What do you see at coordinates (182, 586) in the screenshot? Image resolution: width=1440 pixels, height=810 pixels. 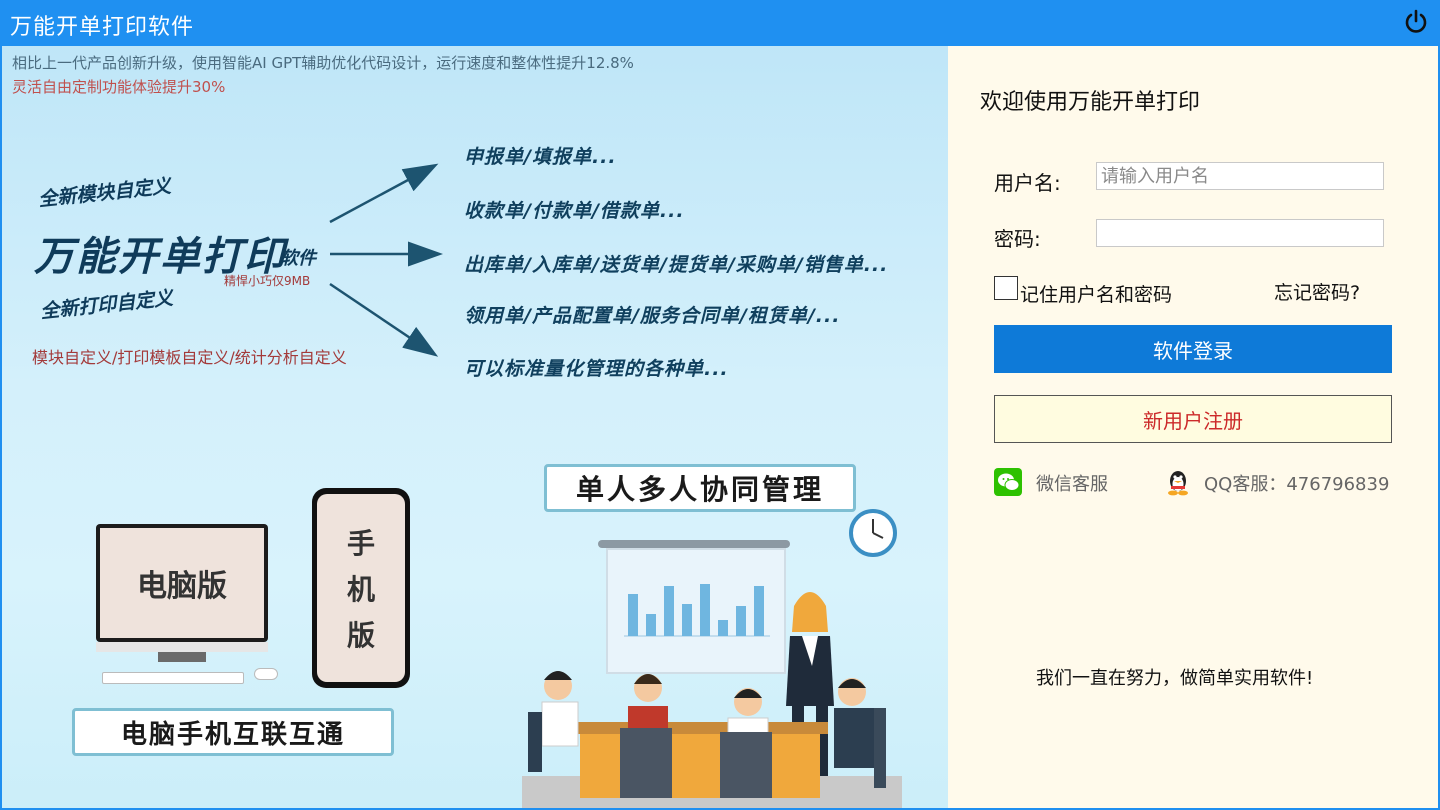 I see `pc-version-label: 电脑版` at bounding box center [182, 586].